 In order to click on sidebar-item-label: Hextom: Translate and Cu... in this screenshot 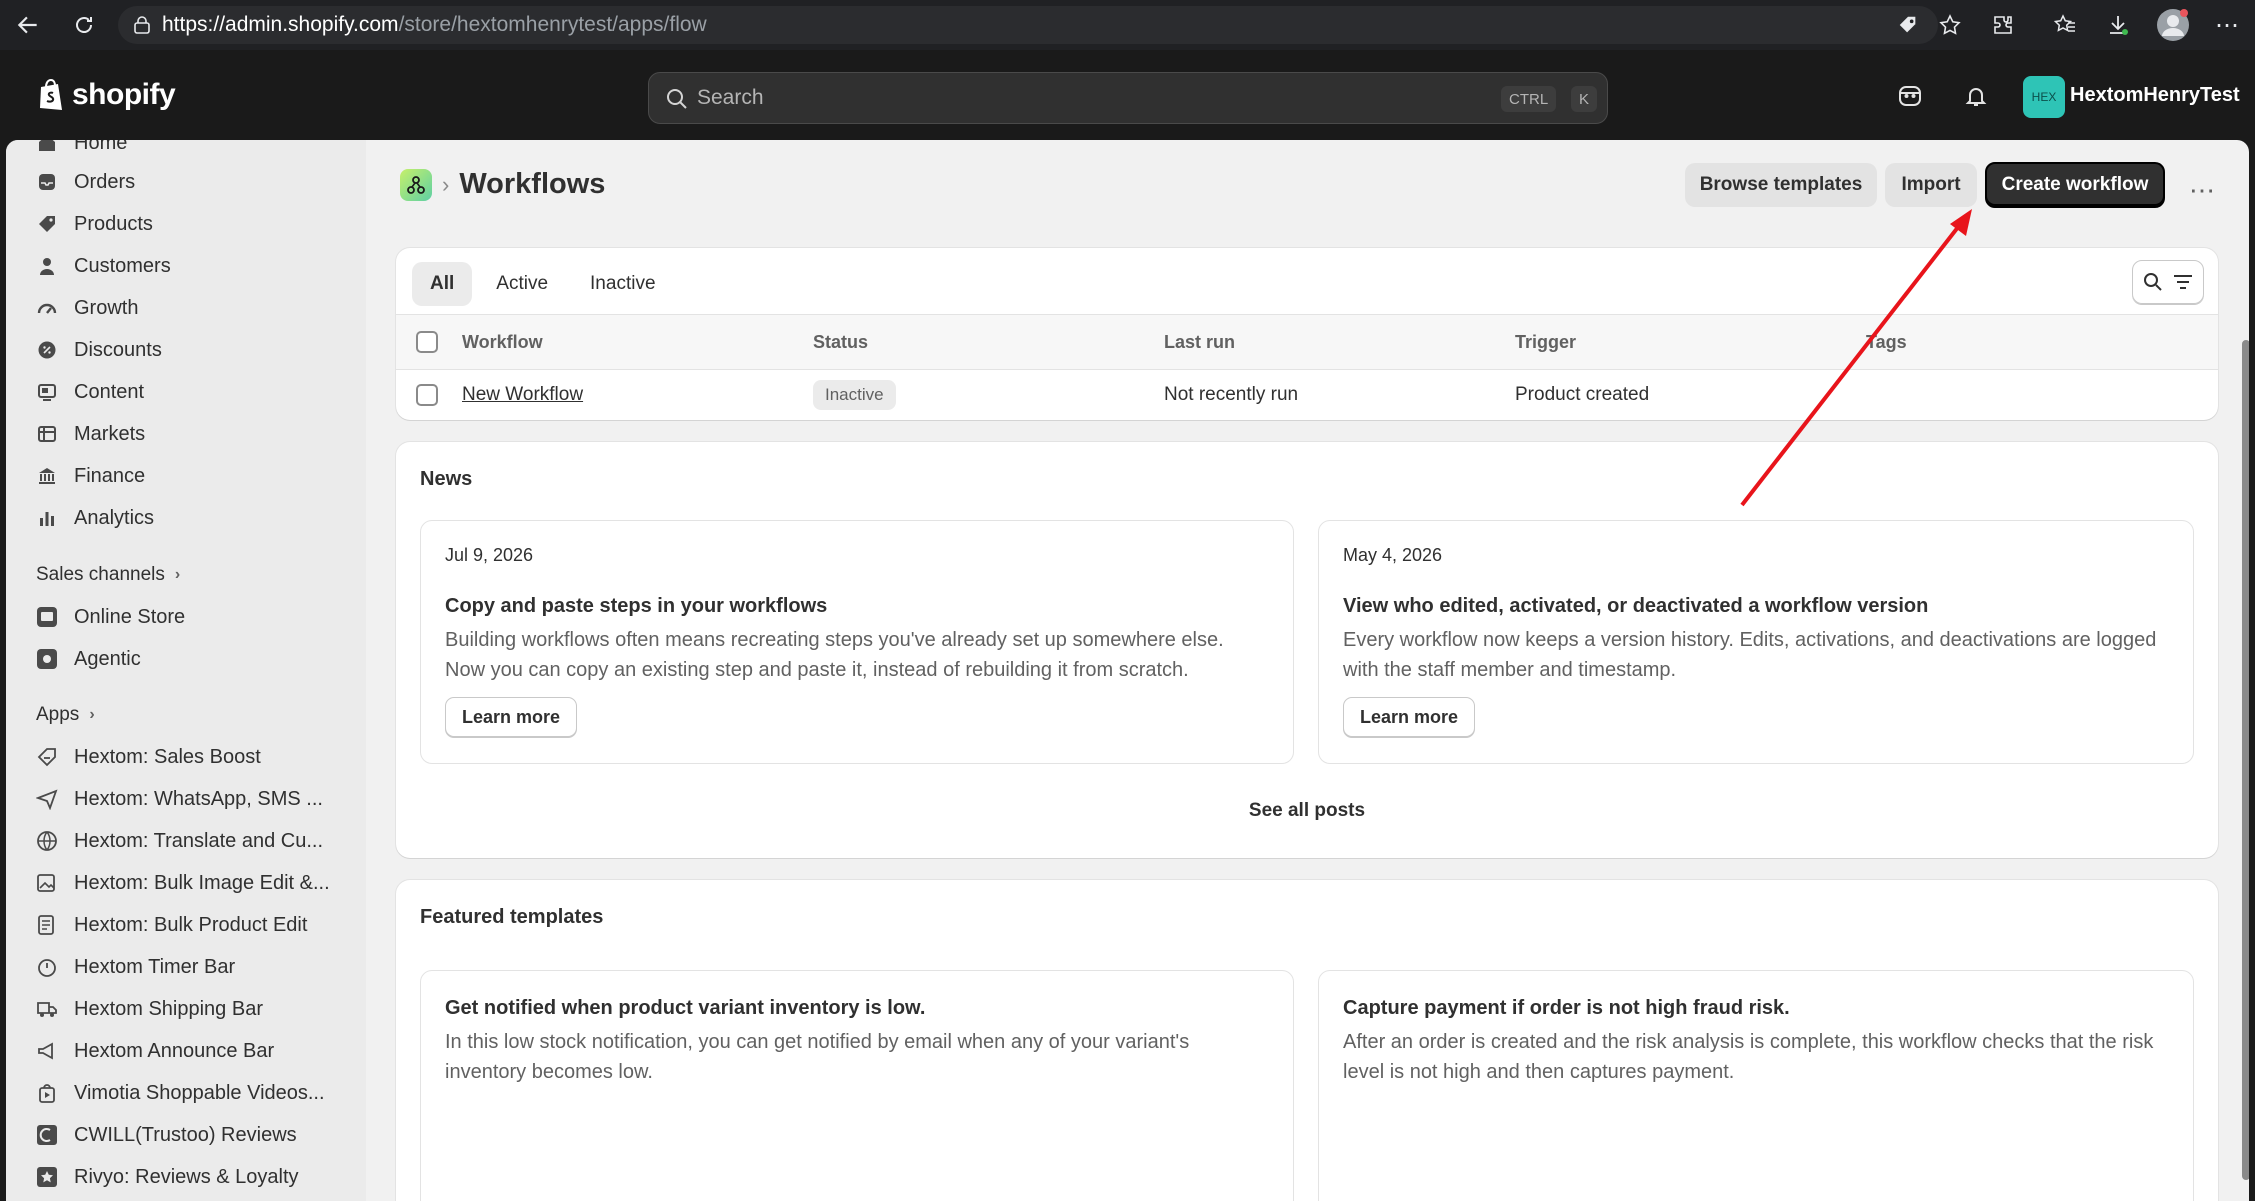, I will do `click(199, 840)`.